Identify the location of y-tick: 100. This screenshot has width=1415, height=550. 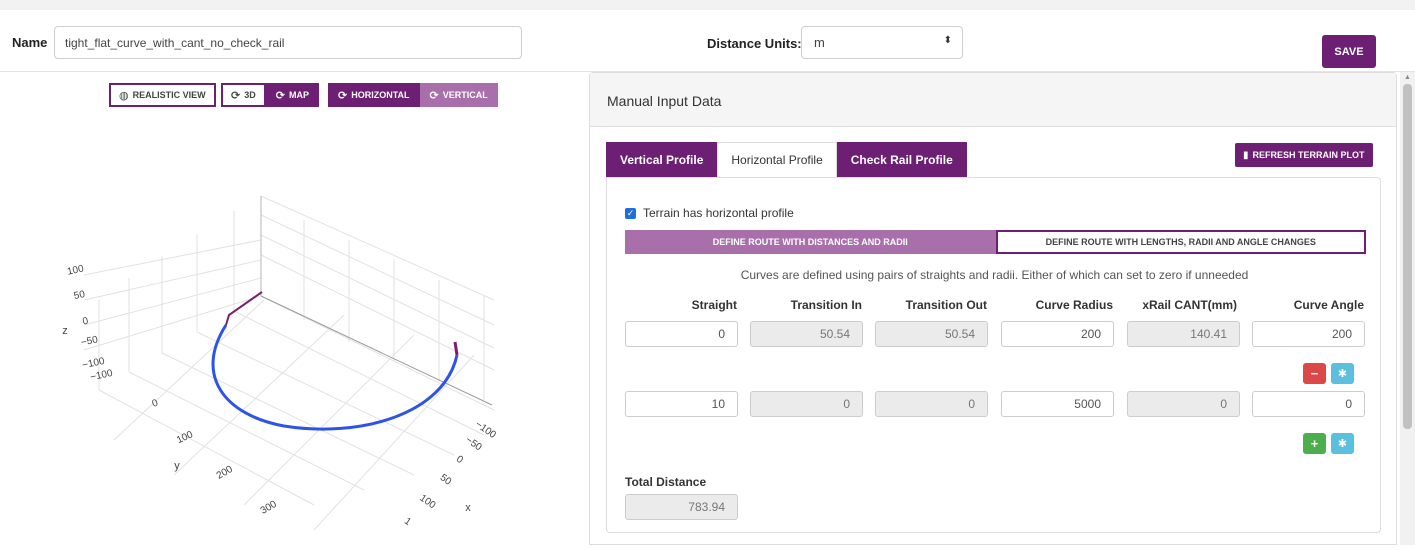
(185, 437).